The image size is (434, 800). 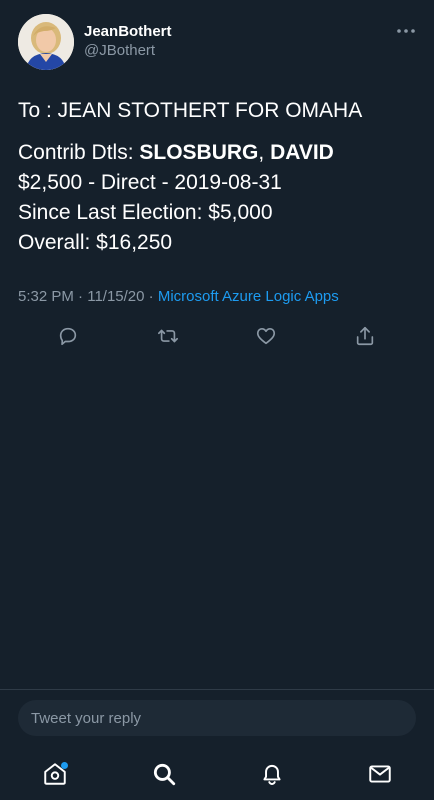 I want to click on reply-icon, so click(x=68, y=336).